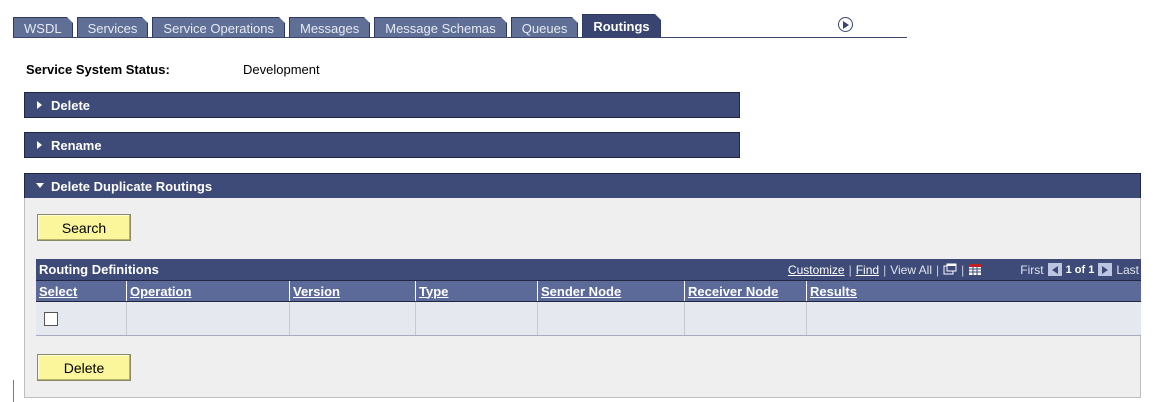  Describe the element at coordinates (950, 269) in the screenshot. I see `new-window-icon` at that location.